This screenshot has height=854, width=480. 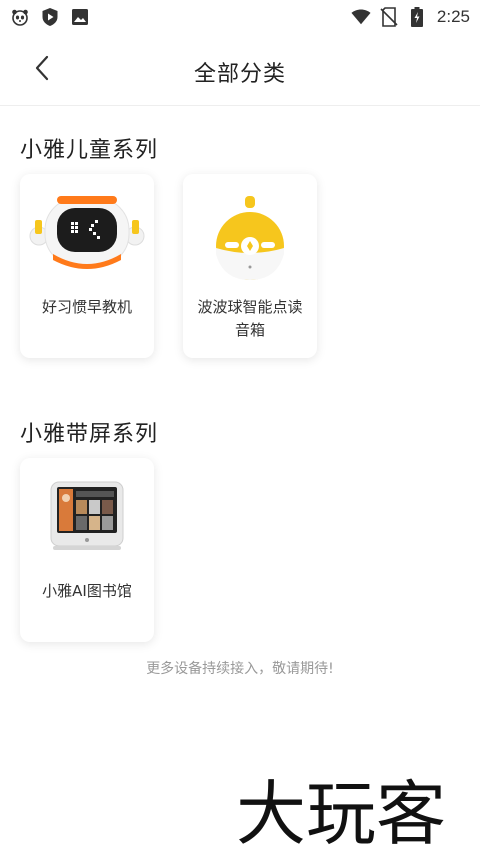 I want to click on header: 全部分类, so click(x=240, y=70).